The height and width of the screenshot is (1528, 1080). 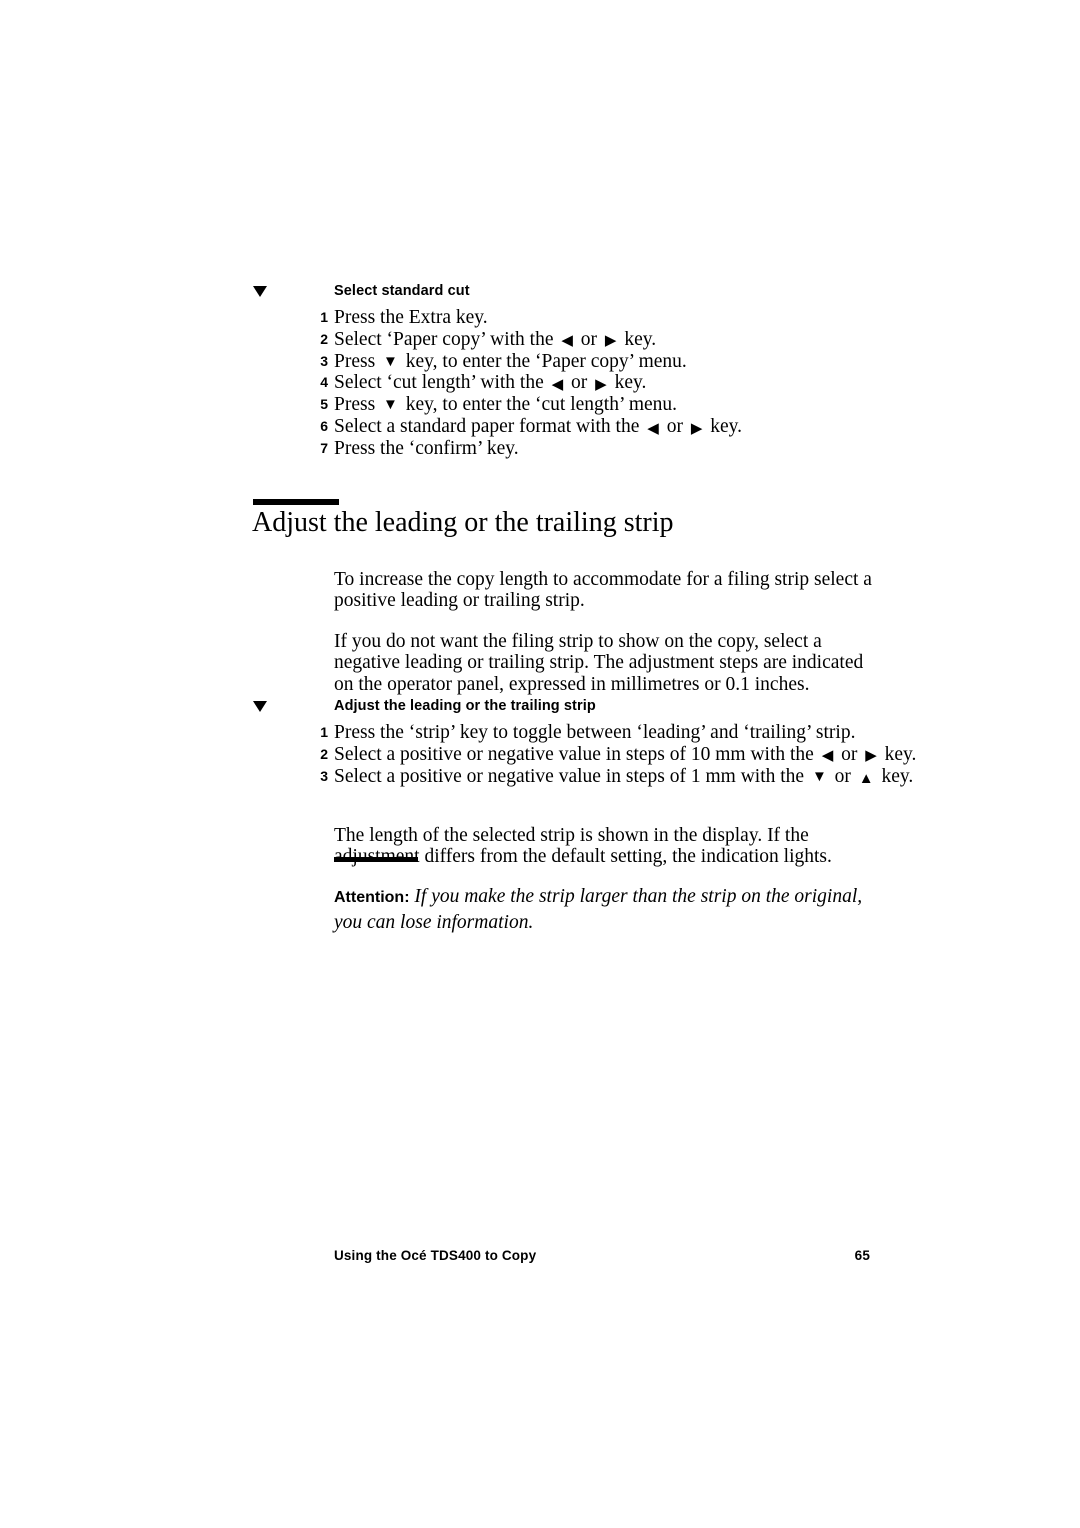 I want to click on up-arrow-key-icon: ▲, so click(x=866, y=779).